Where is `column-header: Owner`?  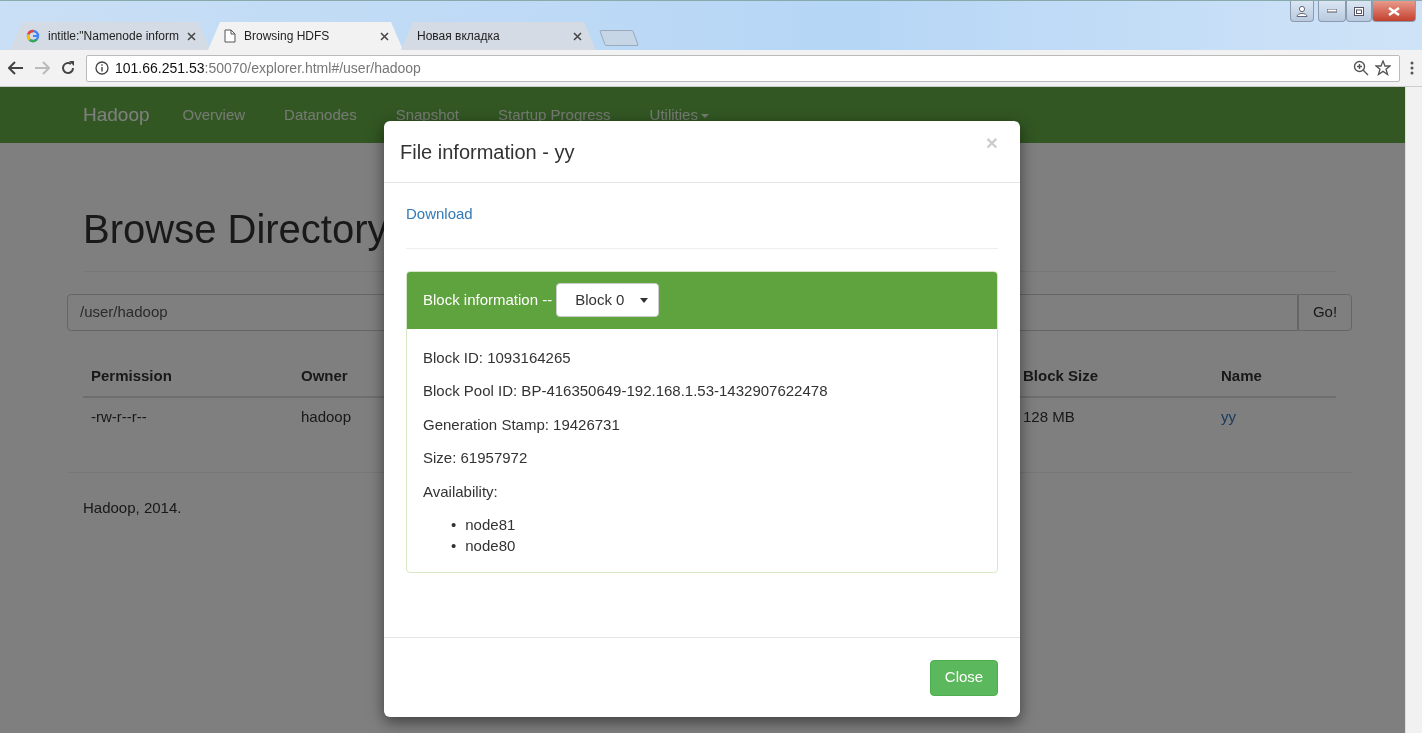
column-header: Owner is located at coordinates (324, 375).